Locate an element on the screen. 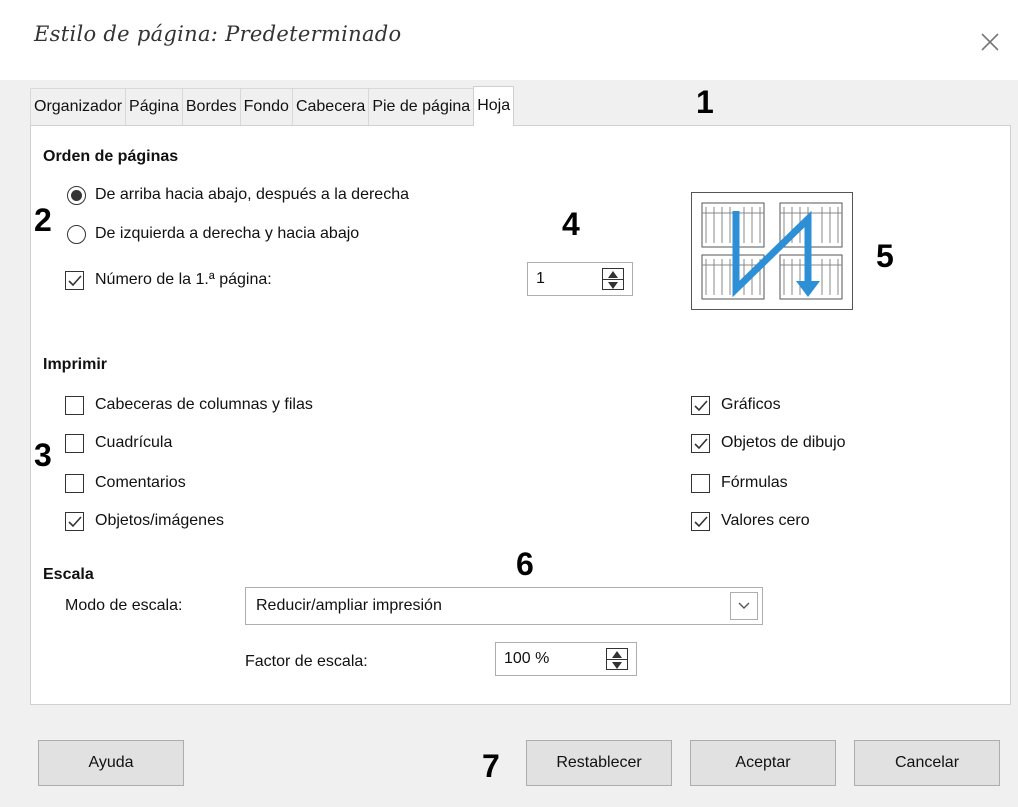 This screenshot has height=807, width=1018. chevron-down-icon is located at coordinates (744, 605).